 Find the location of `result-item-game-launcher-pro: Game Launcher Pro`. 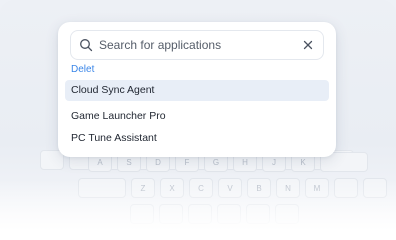

result-item-game-launcher-pro: Game Launcher Pro is located at coordinates (197, 116).